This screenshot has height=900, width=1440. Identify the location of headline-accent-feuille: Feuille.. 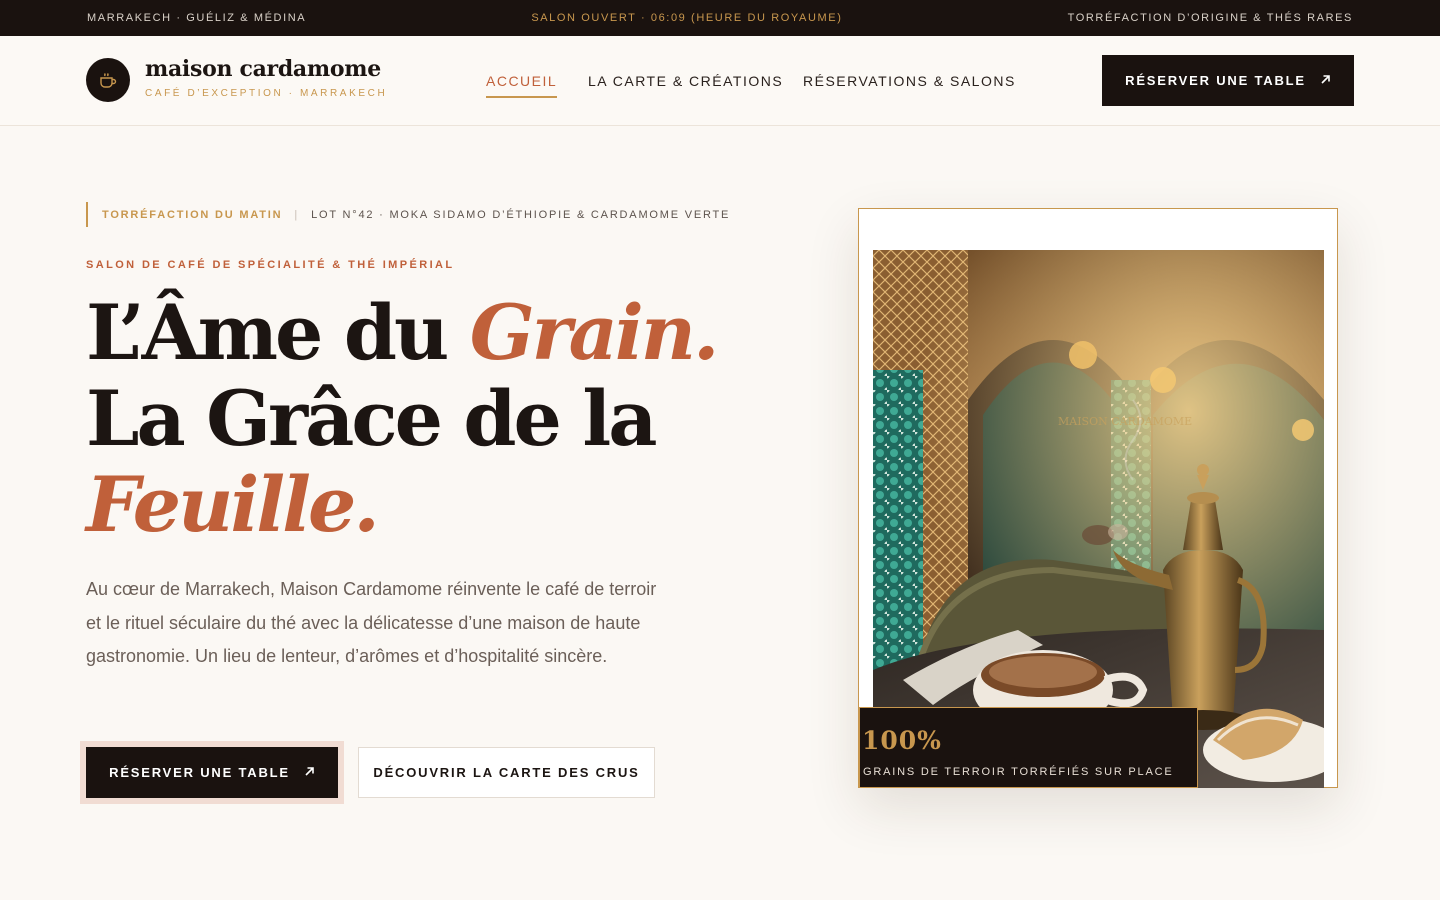
(233, 504).